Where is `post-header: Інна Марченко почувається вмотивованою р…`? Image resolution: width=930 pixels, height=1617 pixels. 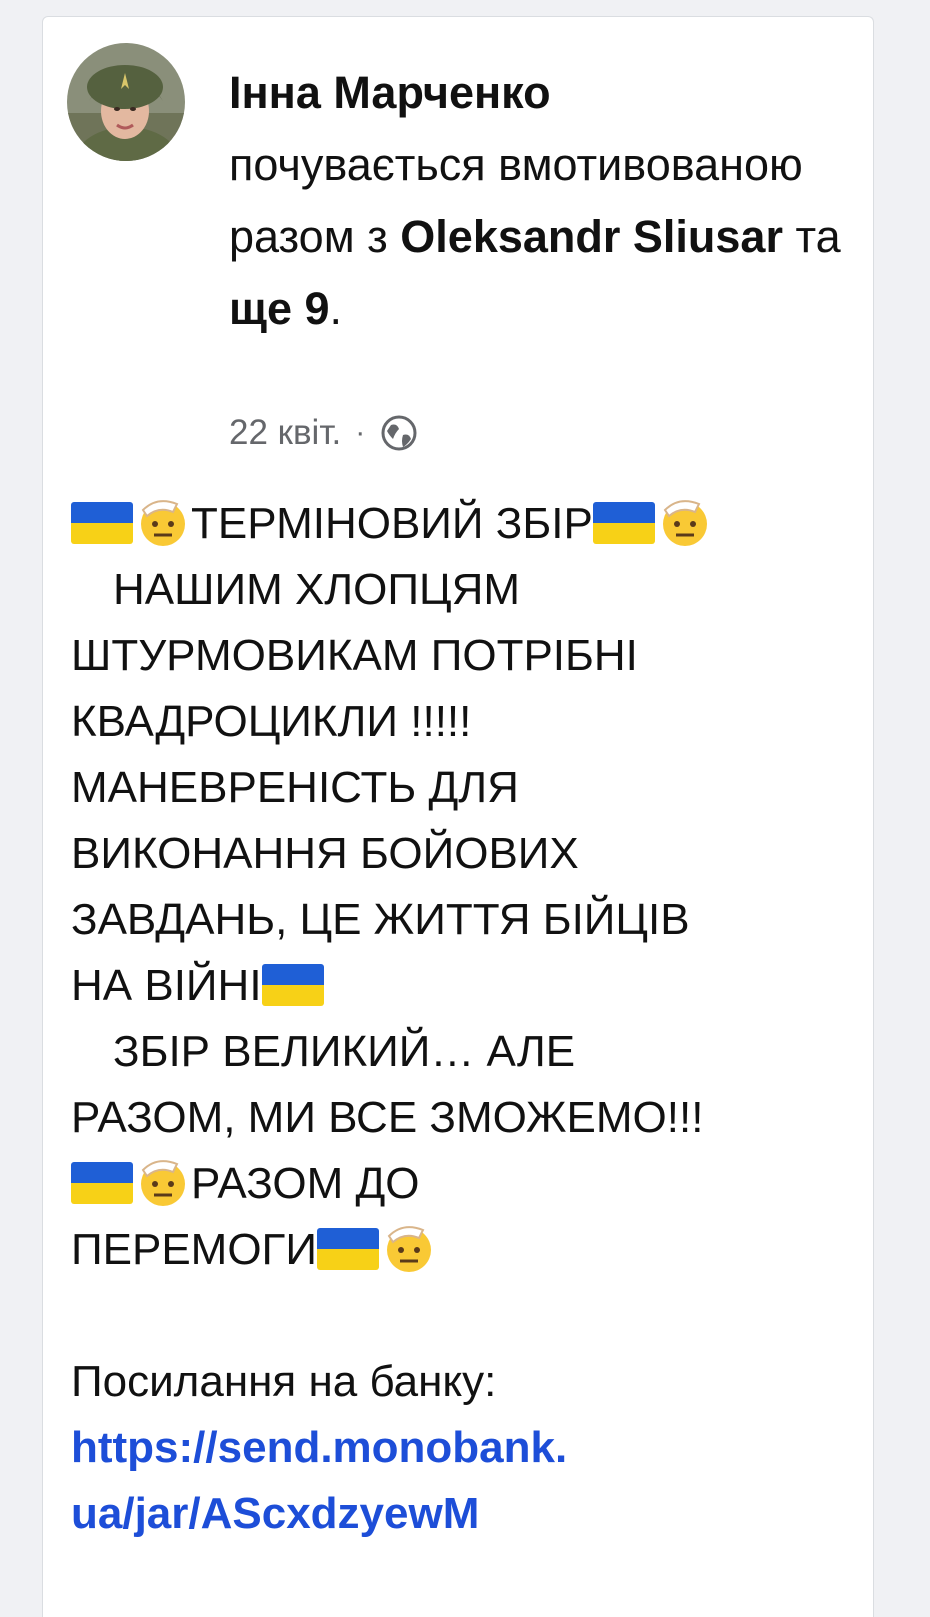
post-header: Інна Марченко почувається вмотивованою р… is located at coordinates (539, 201).